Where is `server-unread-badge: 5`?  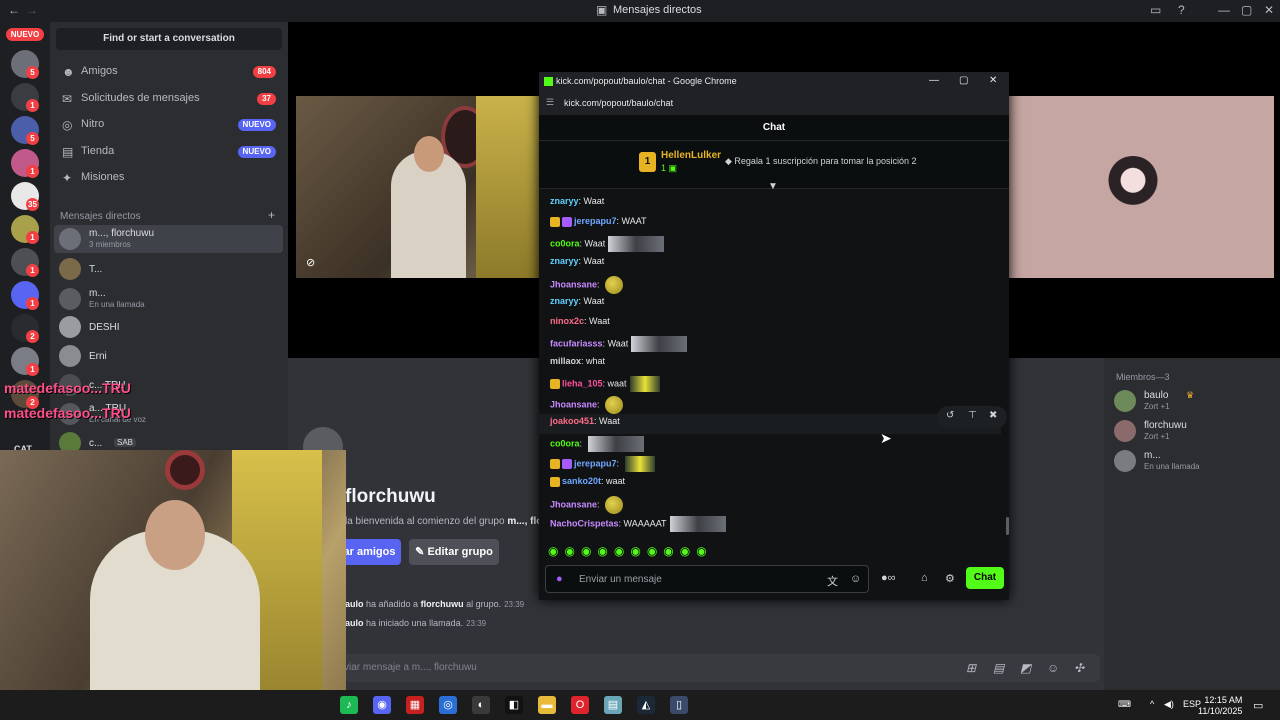
server-unread-badge: 5 is located at coordinates (32, 72).